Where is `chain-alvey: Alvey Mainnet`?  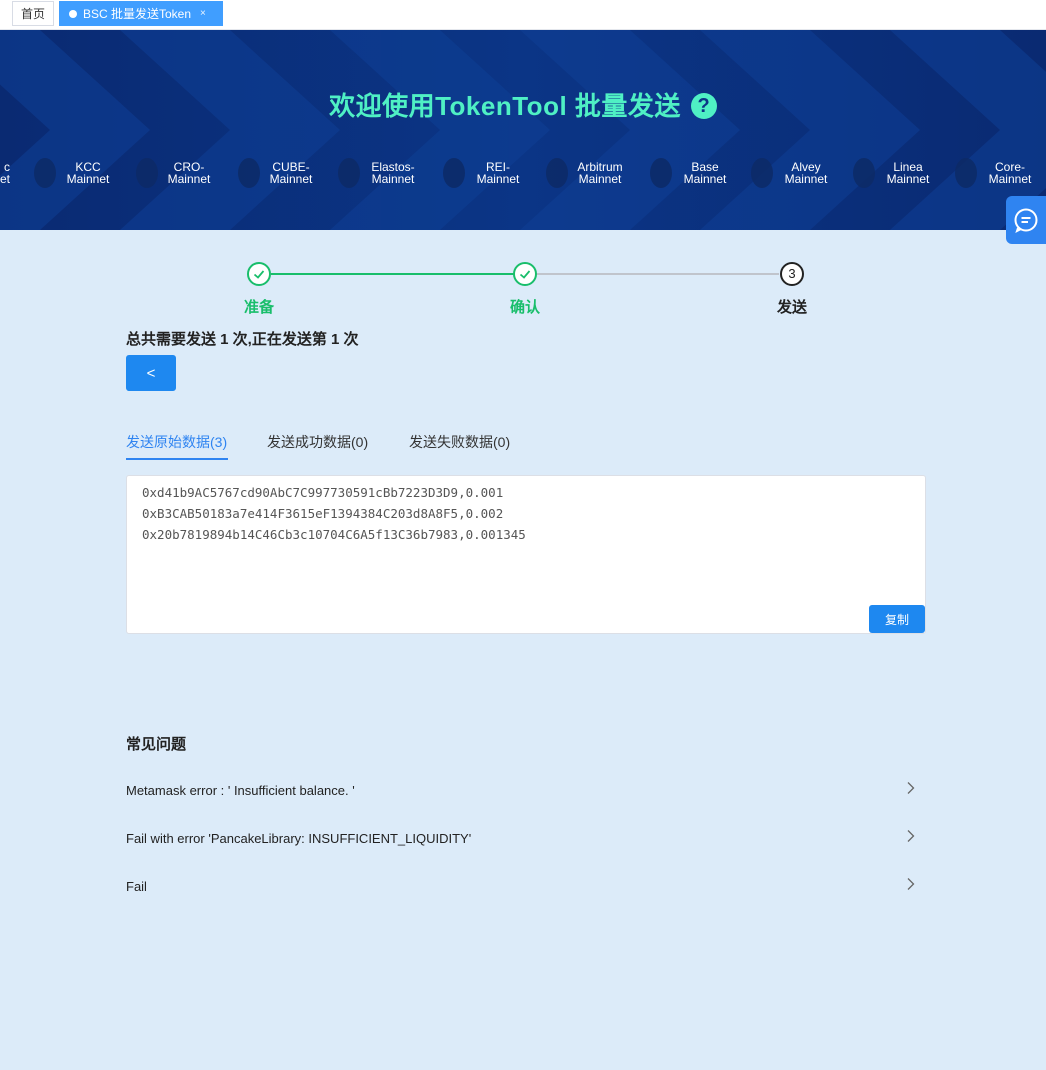
chain-alvey: Alvey Mainnet is located at coordinates (806, 173).